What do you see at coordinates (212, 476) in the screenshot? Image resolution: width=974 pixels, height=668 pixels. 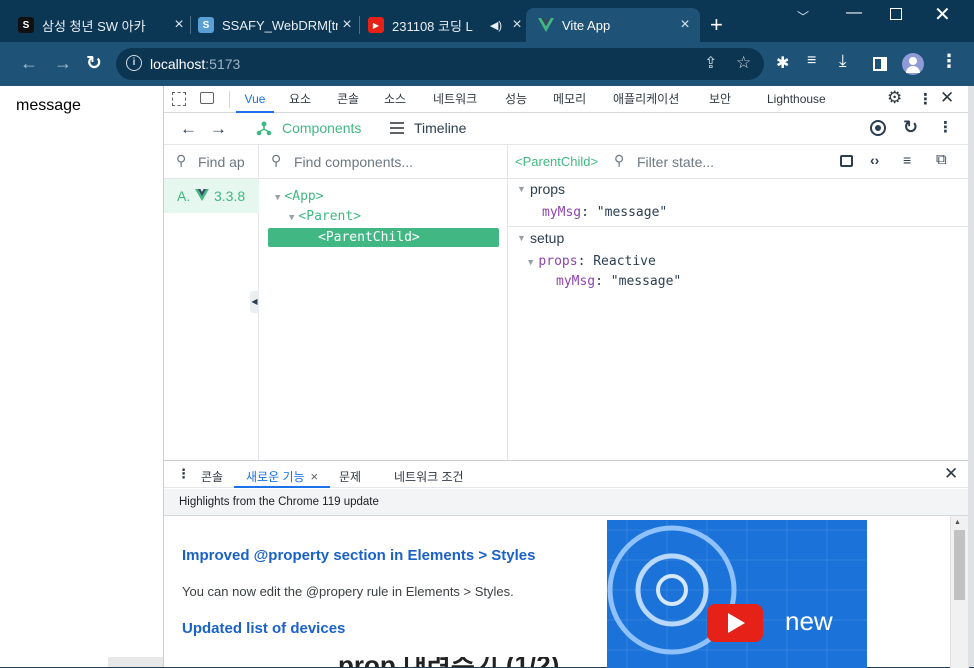 I see `drawer-tab-console: 콘솔` at bounding box center [212, 476].